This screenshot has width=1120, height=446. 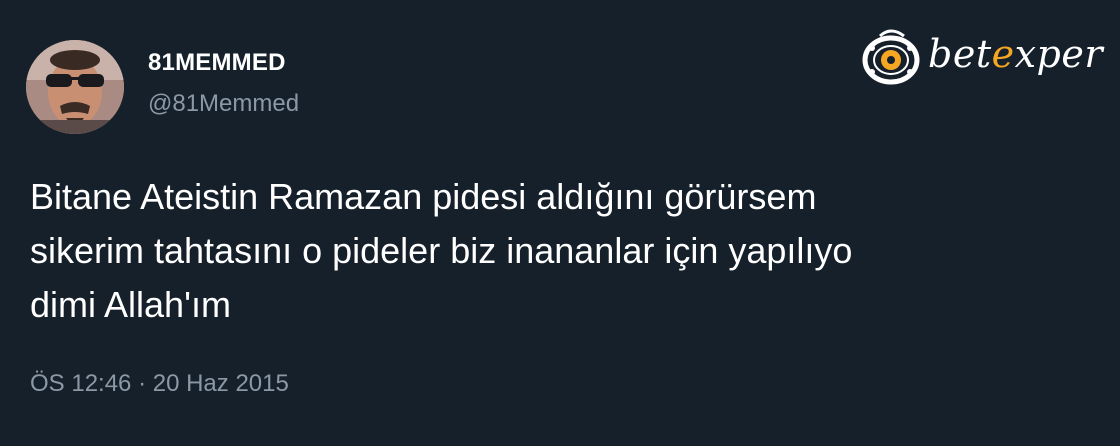 What do you see at coordinates (891, 57) in the screenshot?
I see `film-reel-icon` at bounding box center [891, 57].